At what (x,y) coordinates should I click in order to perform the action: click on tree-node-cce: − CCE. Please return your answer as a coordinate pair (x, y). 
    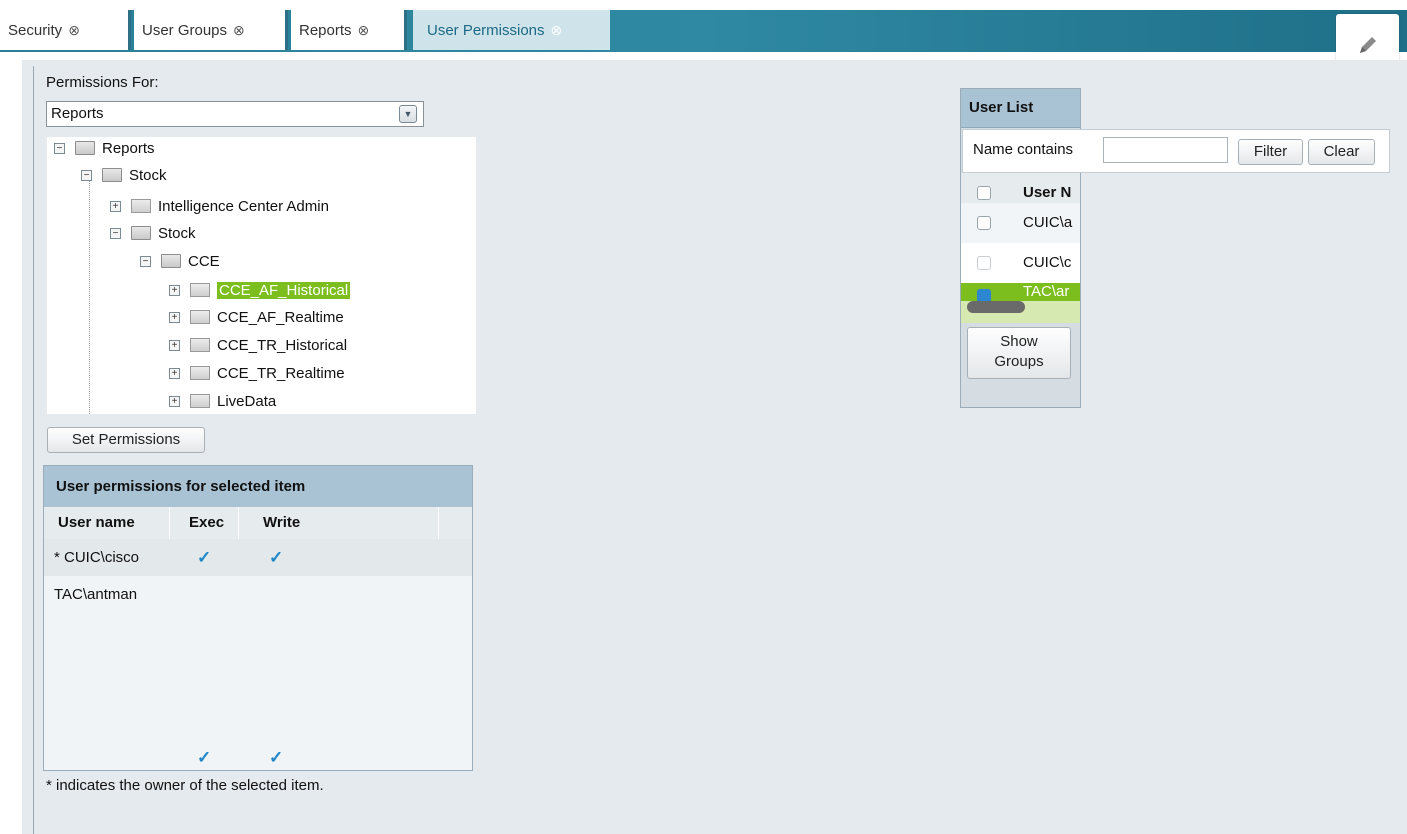
    Looking at the image, I should click on (180, 261).